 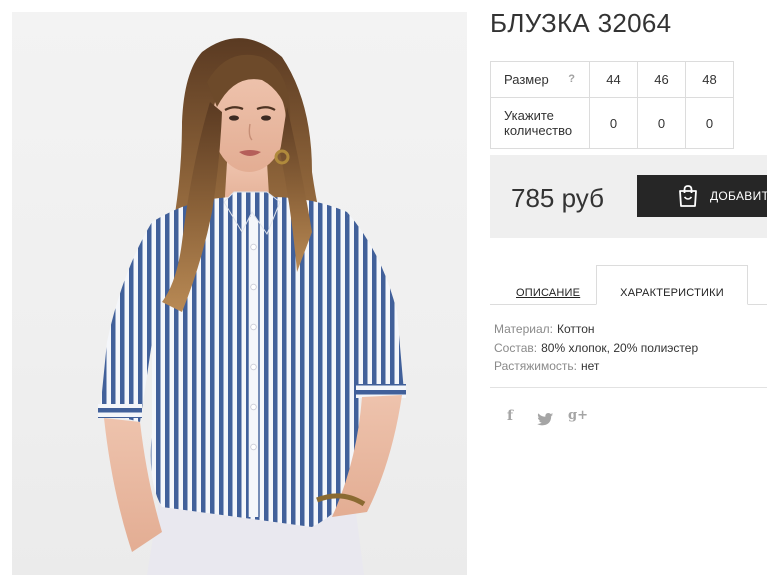 What do you see at coordinates (661, 79) in the screenshot?
I see `size-option-46: 46` at bounding box center [661, 79].